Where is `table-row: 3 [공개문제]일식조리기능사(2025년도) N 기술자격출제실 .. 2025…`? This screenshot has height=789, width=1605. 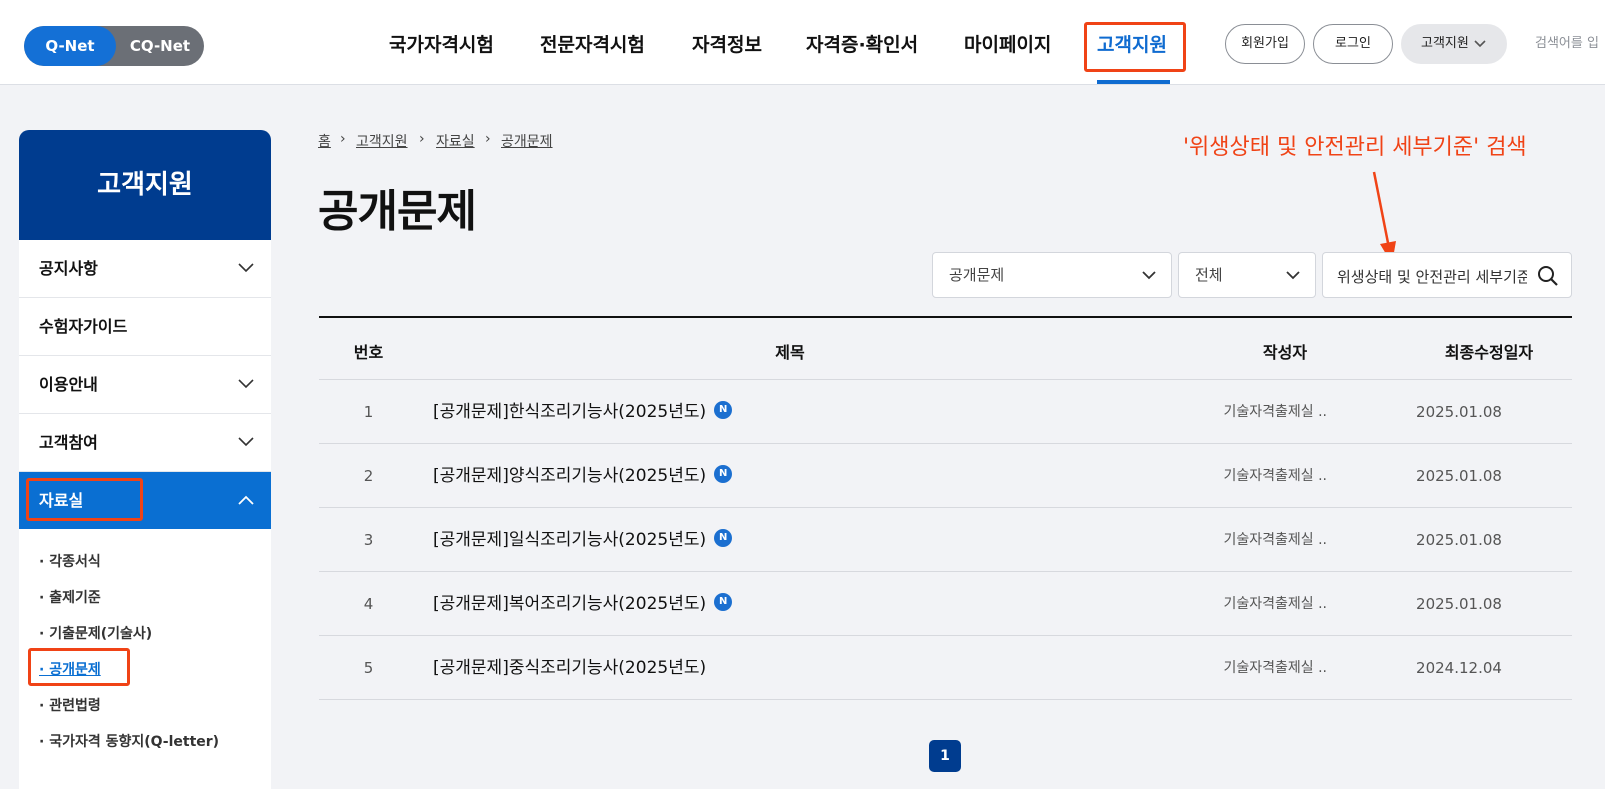 table-row: 3 [공개문제]일식조리기능사(2025년도) N 기술자격출제실 .. 2025… is located at coordinates (945, 540).